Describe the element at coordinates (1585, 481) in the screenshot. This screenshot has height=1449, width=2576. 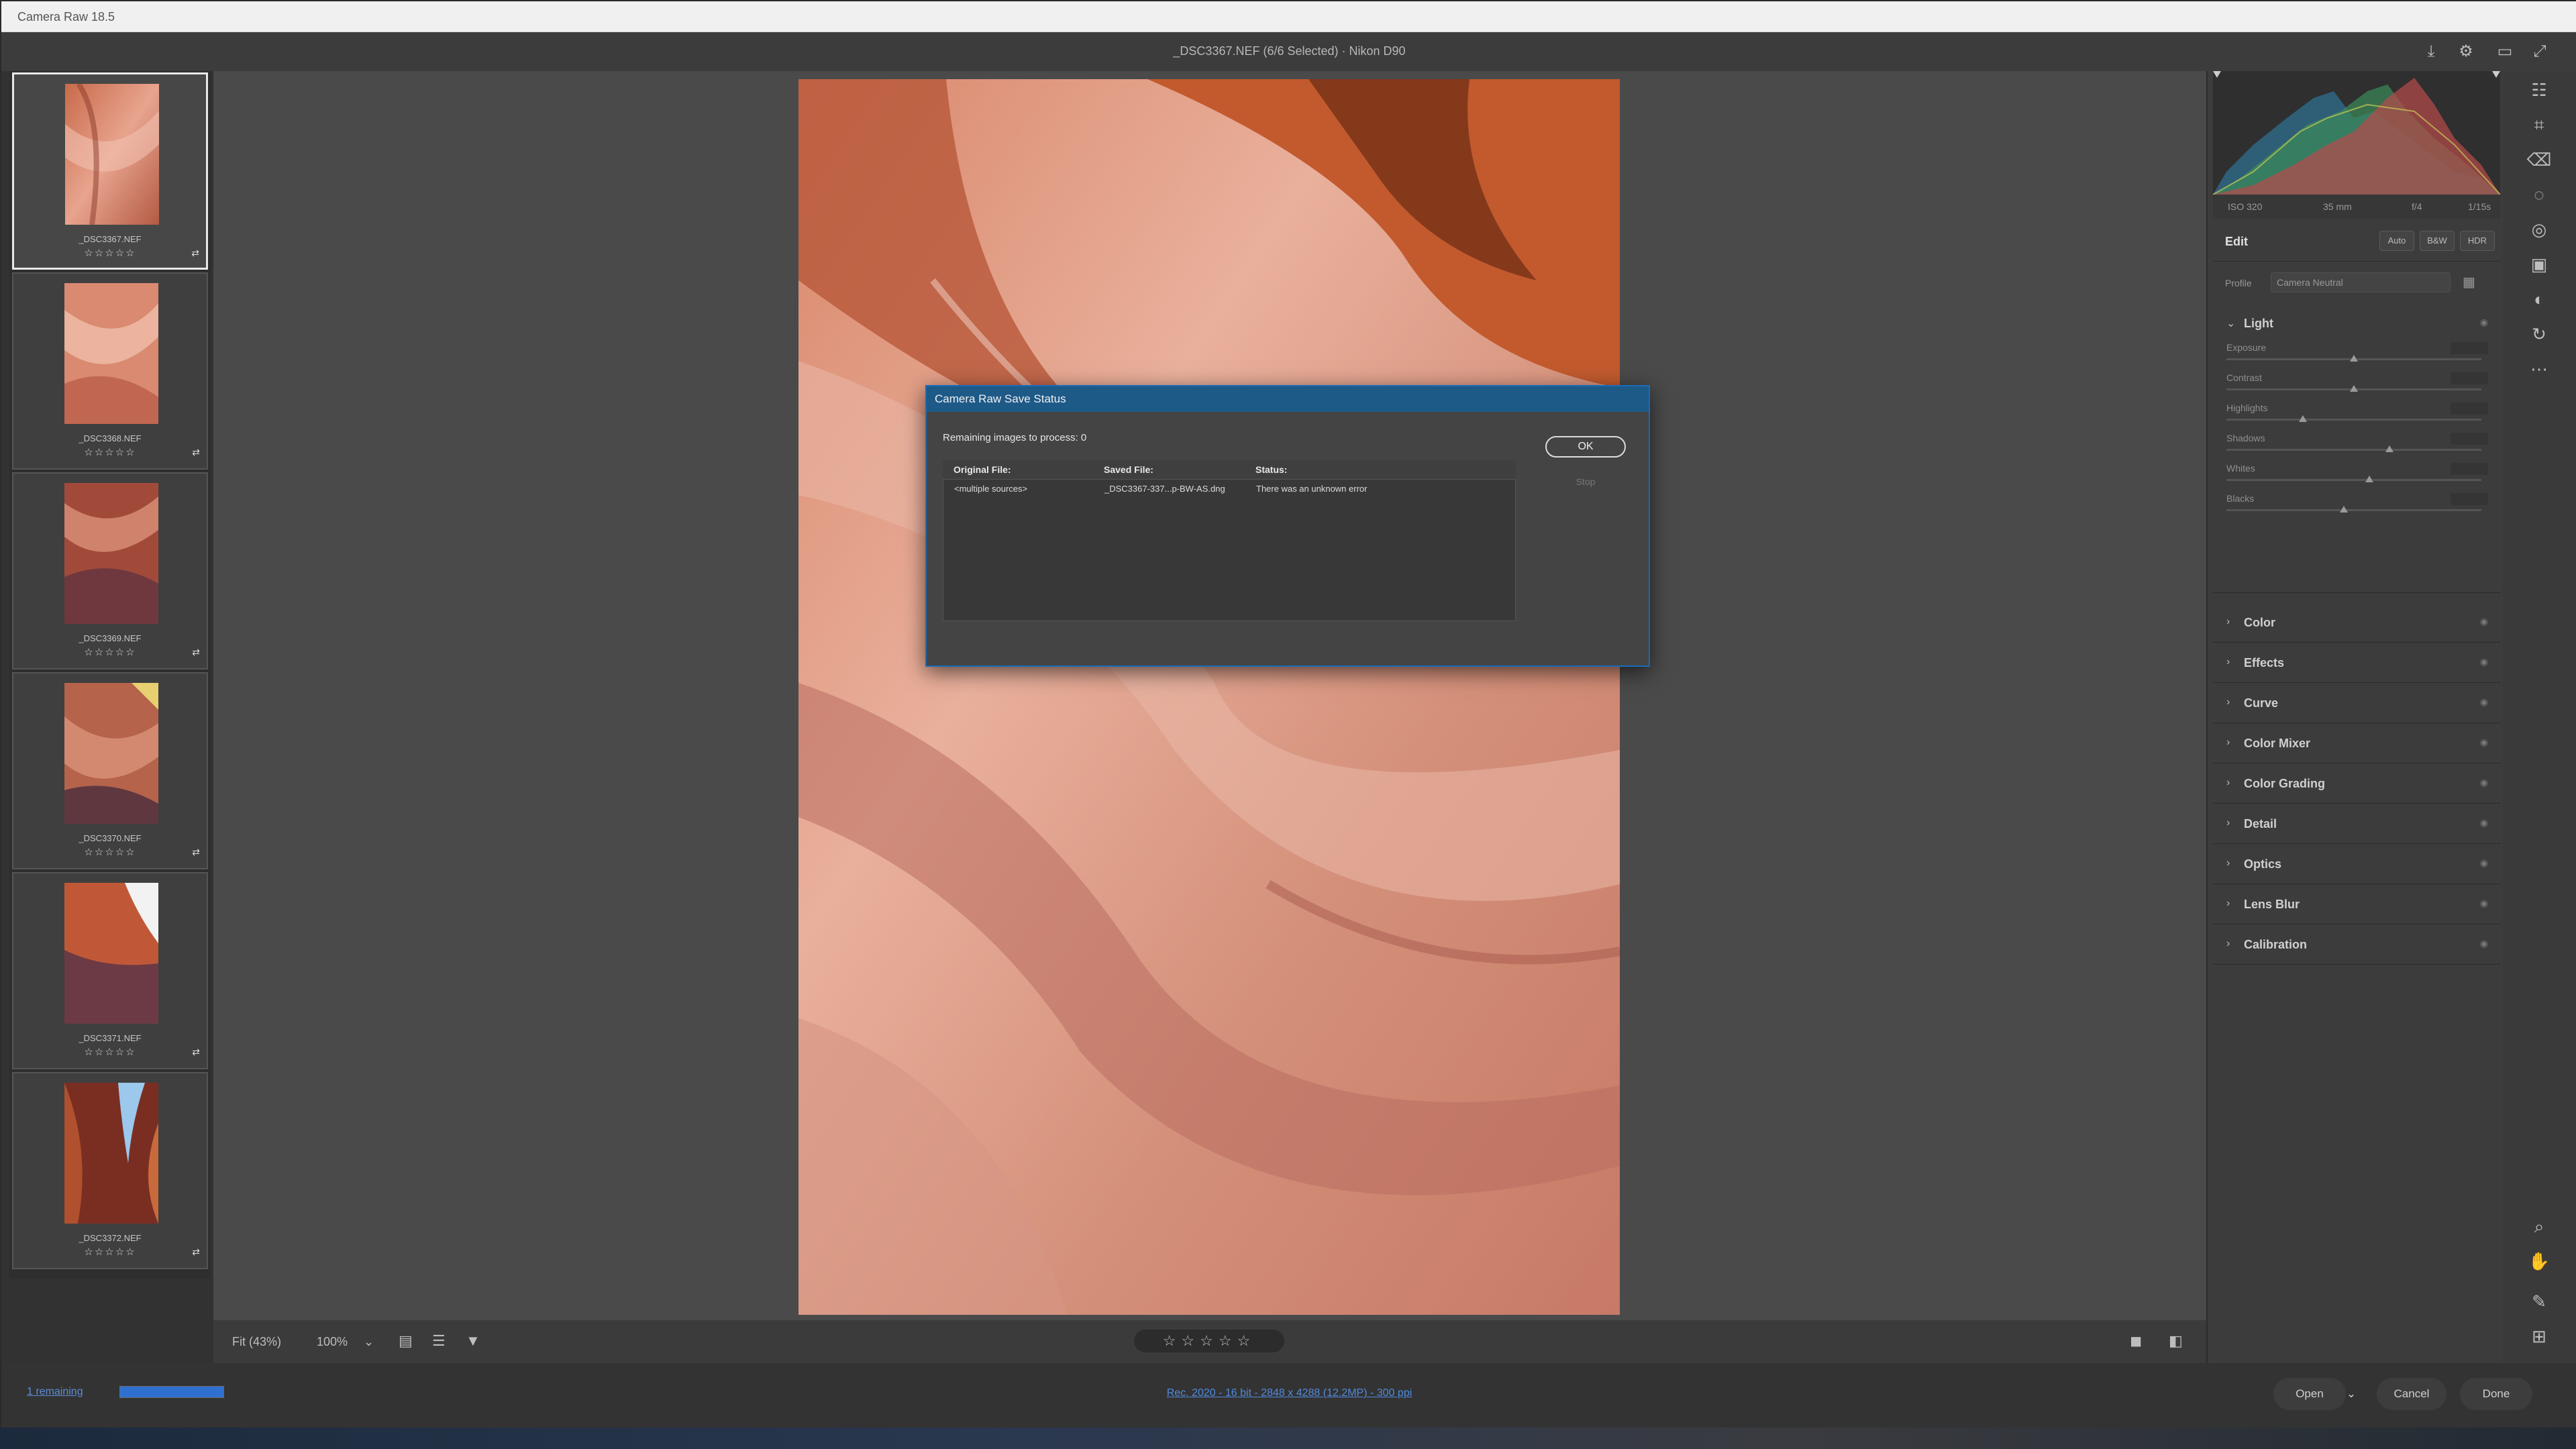
I see `stop-button: Stop` at that location.